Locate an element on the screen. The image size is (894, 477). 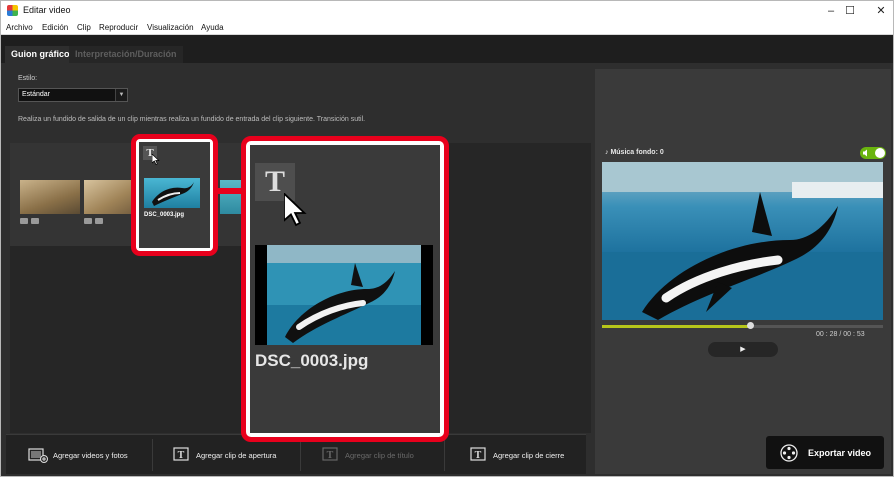
play-icon: ▶ is located at coordinates (743, 349).